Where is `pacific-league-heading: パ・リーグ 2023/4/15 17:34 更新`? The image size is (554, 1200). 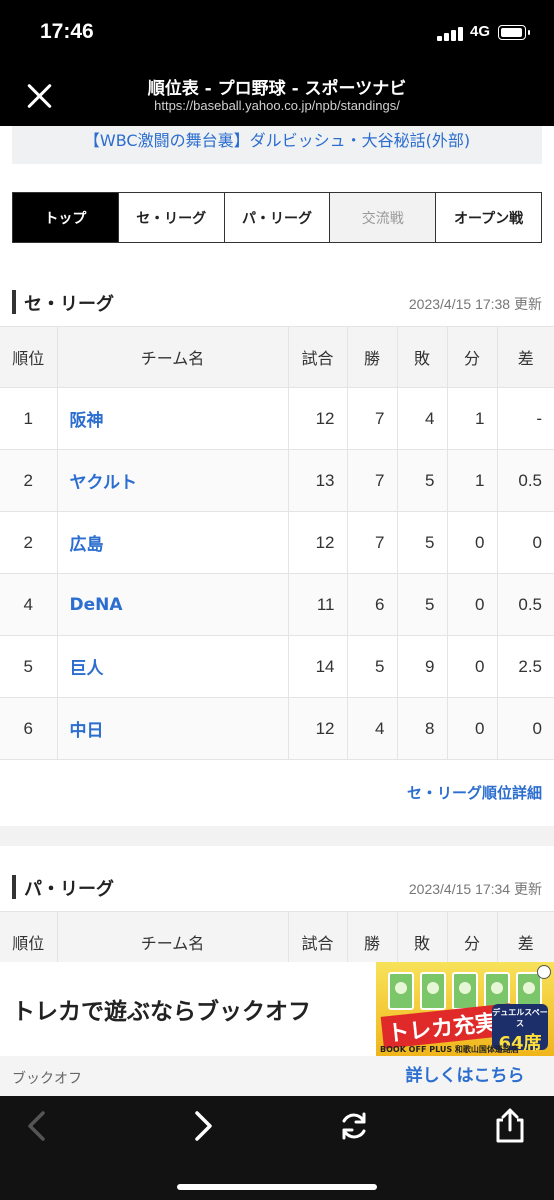 pacific-league-heading: パ・リーグ 2023/4/15 17:34 更新 is located at coordinates (277, 888).